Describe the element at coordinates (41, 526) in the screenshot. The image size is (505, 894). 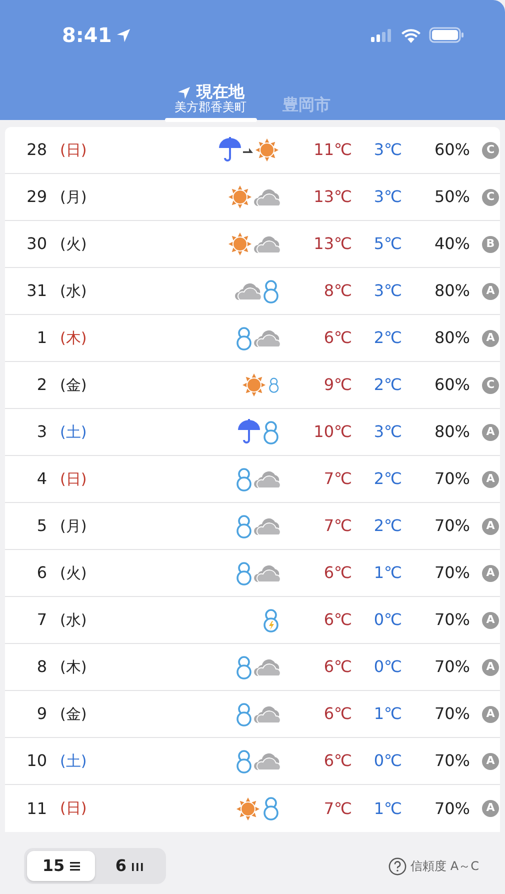
I see `day-number: 5` at that location.